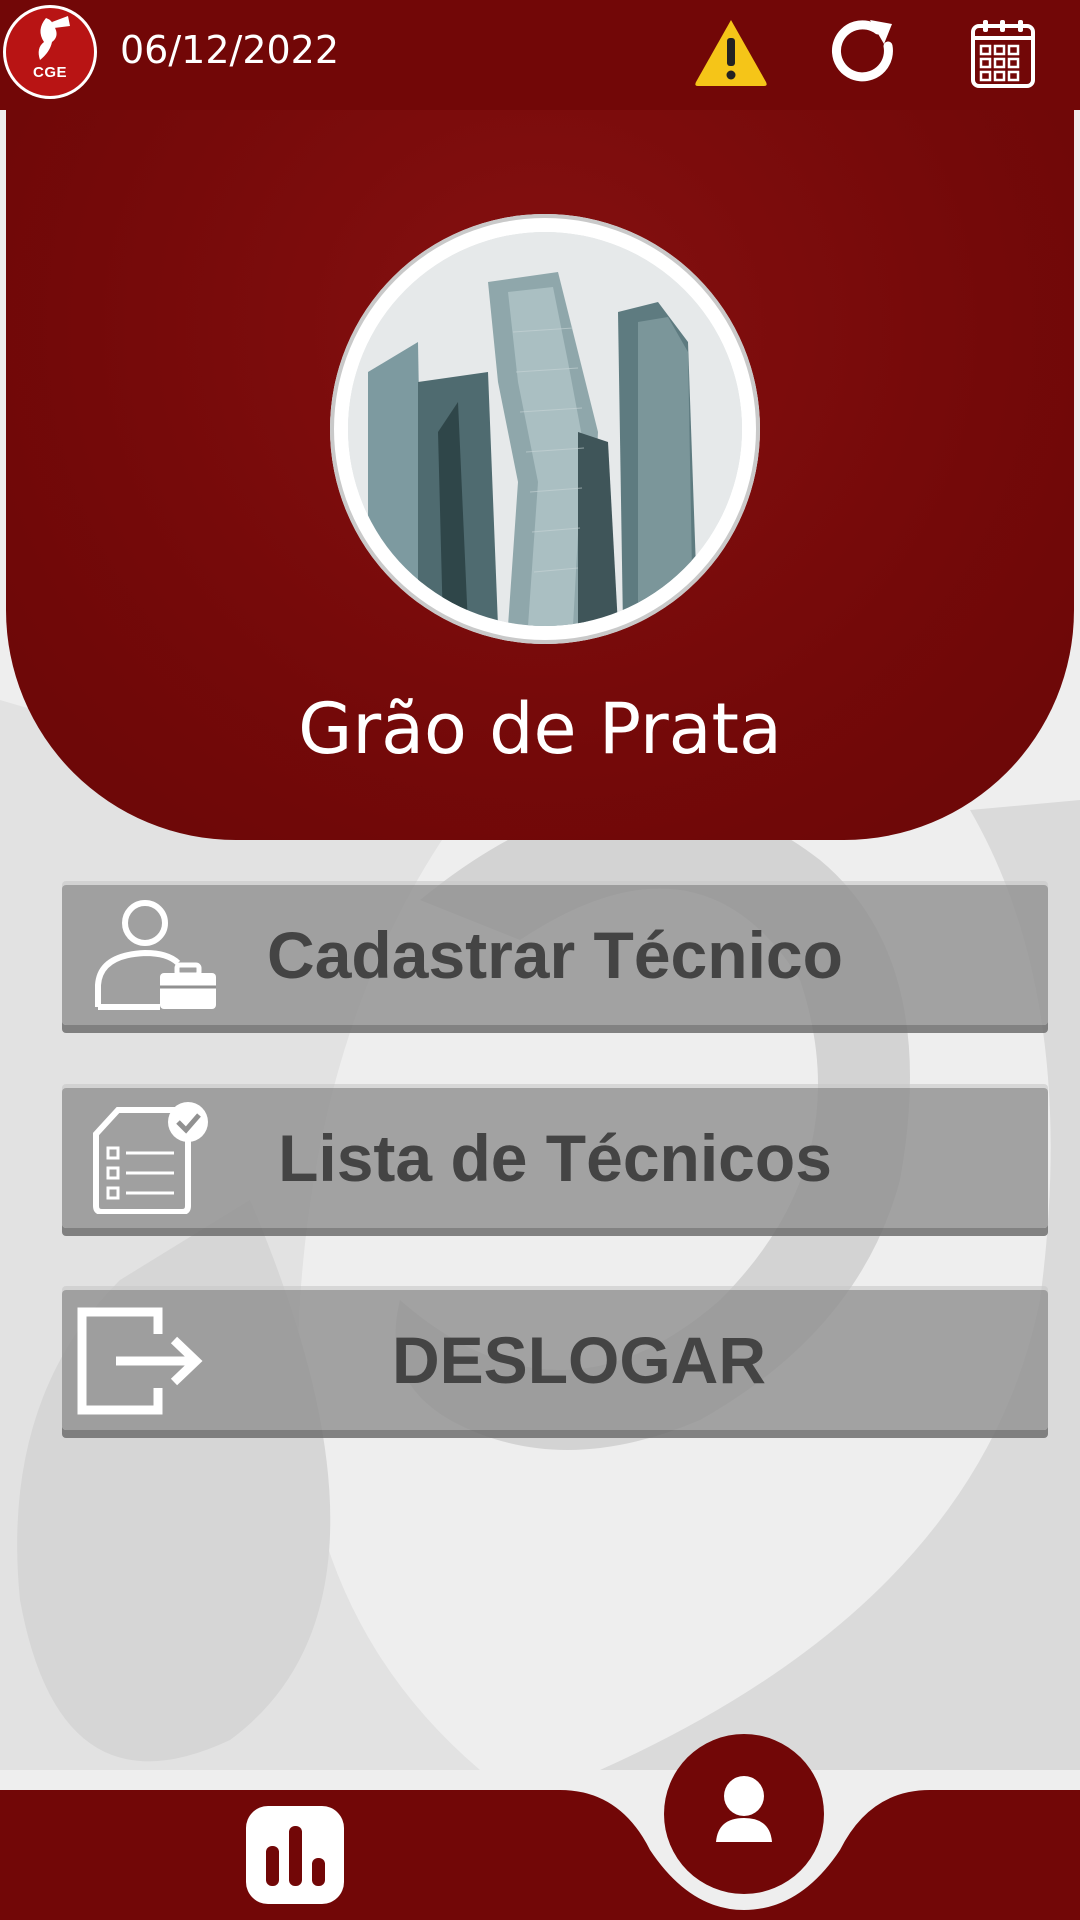 This screenshot has width=1080, height=1920. What do you see at coordinates (49, 72) in the screenshot?
I see `logo-text: CGE` at bounding box center [49, 72].